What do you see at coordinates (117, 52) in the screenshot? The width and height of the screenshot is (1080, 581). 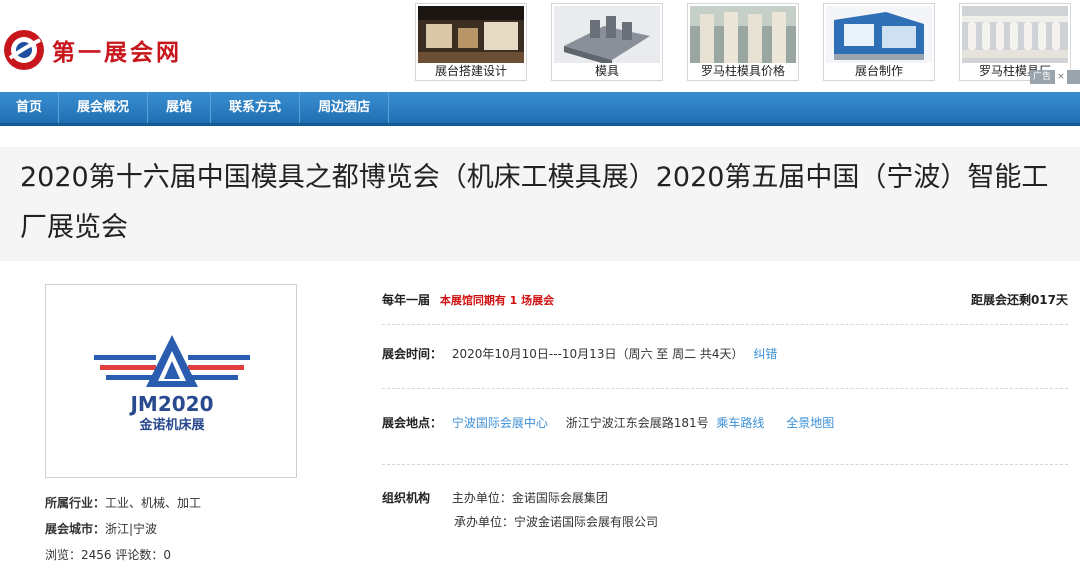 I see `site-name: 第一展会网` at bounding box center [117, 52].